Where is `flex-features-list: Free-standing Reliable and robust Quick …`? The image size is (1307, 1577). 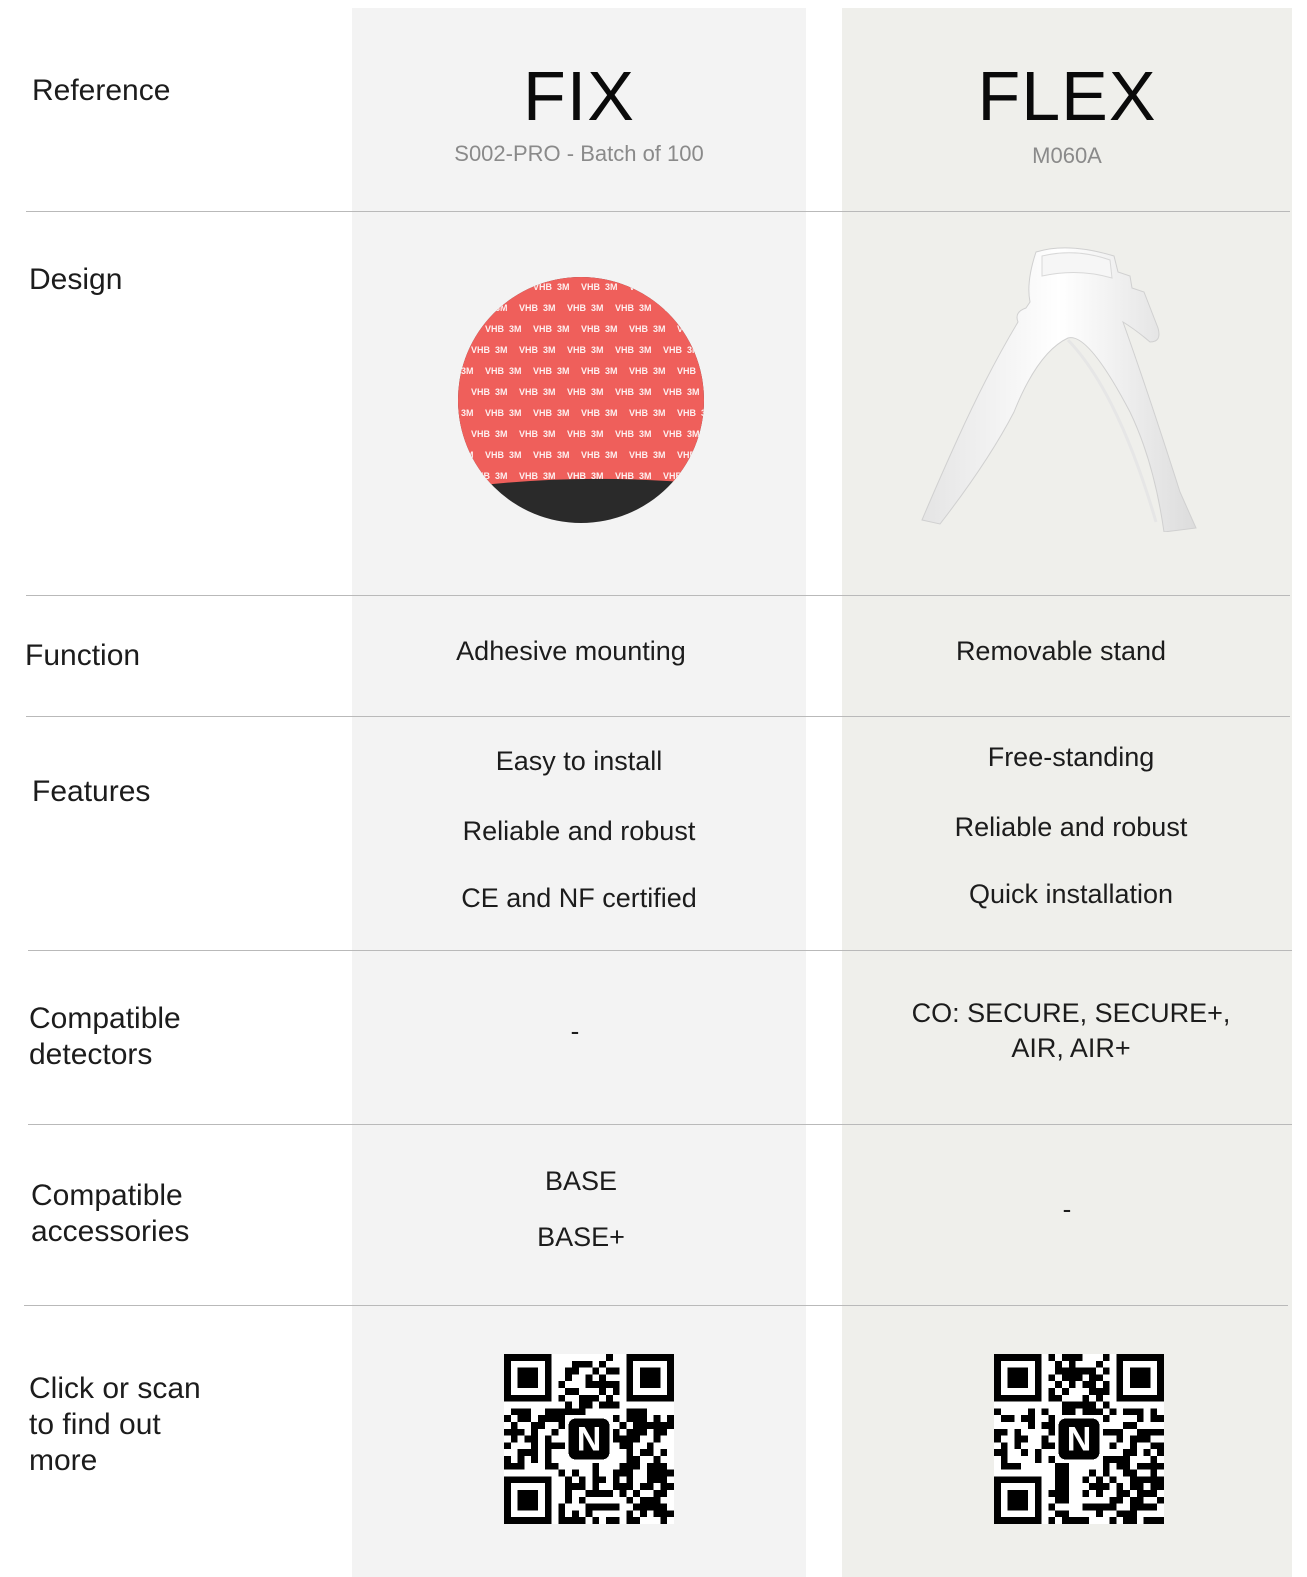
flex-features-list: Free-standing Reliable and robust Quick … is located at coordinates (1071, 825).